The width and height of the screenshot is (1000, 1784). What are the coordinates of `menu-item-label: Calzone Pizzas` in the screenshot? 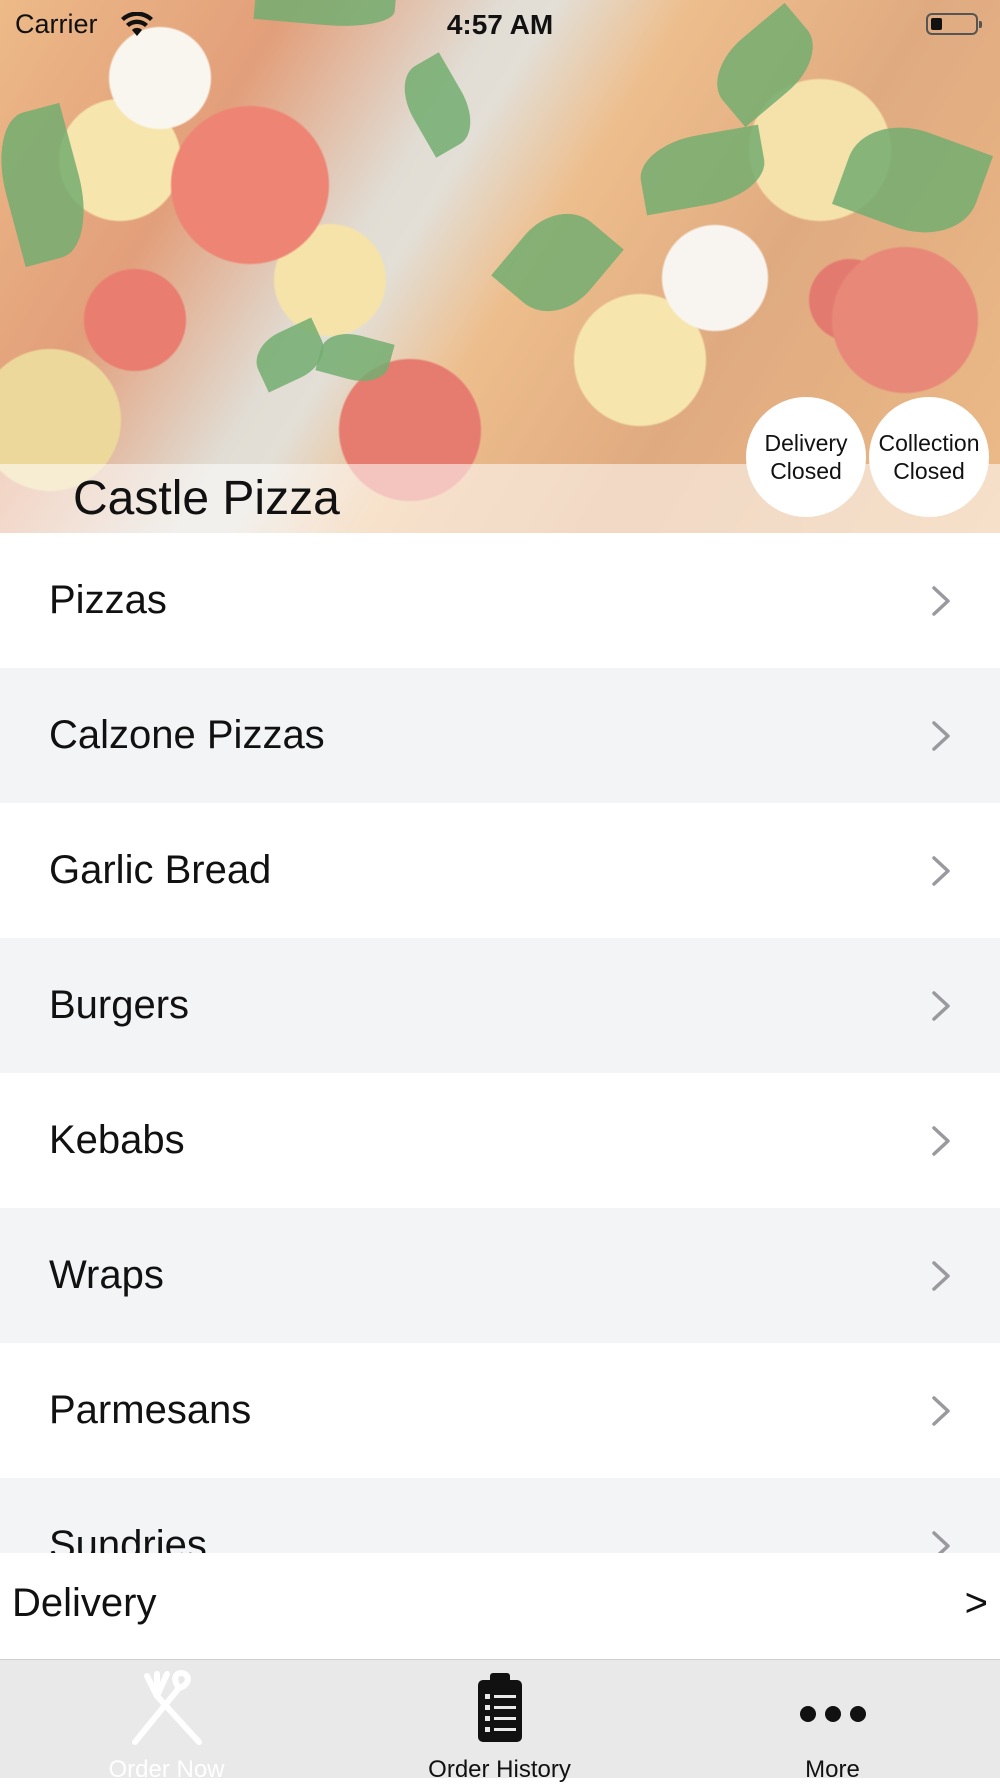 It's located at (187, 735).